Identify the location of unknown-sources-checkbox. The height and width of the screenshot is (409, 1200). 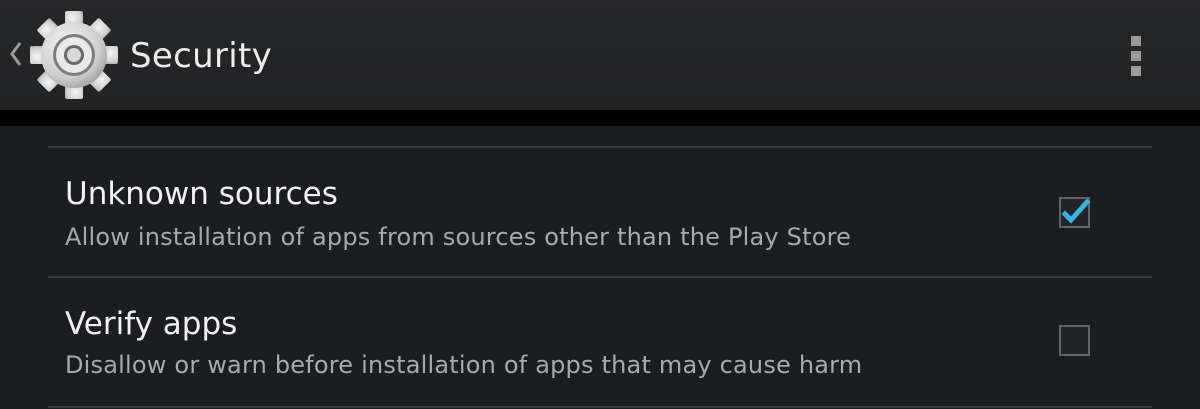
(1075, 213).